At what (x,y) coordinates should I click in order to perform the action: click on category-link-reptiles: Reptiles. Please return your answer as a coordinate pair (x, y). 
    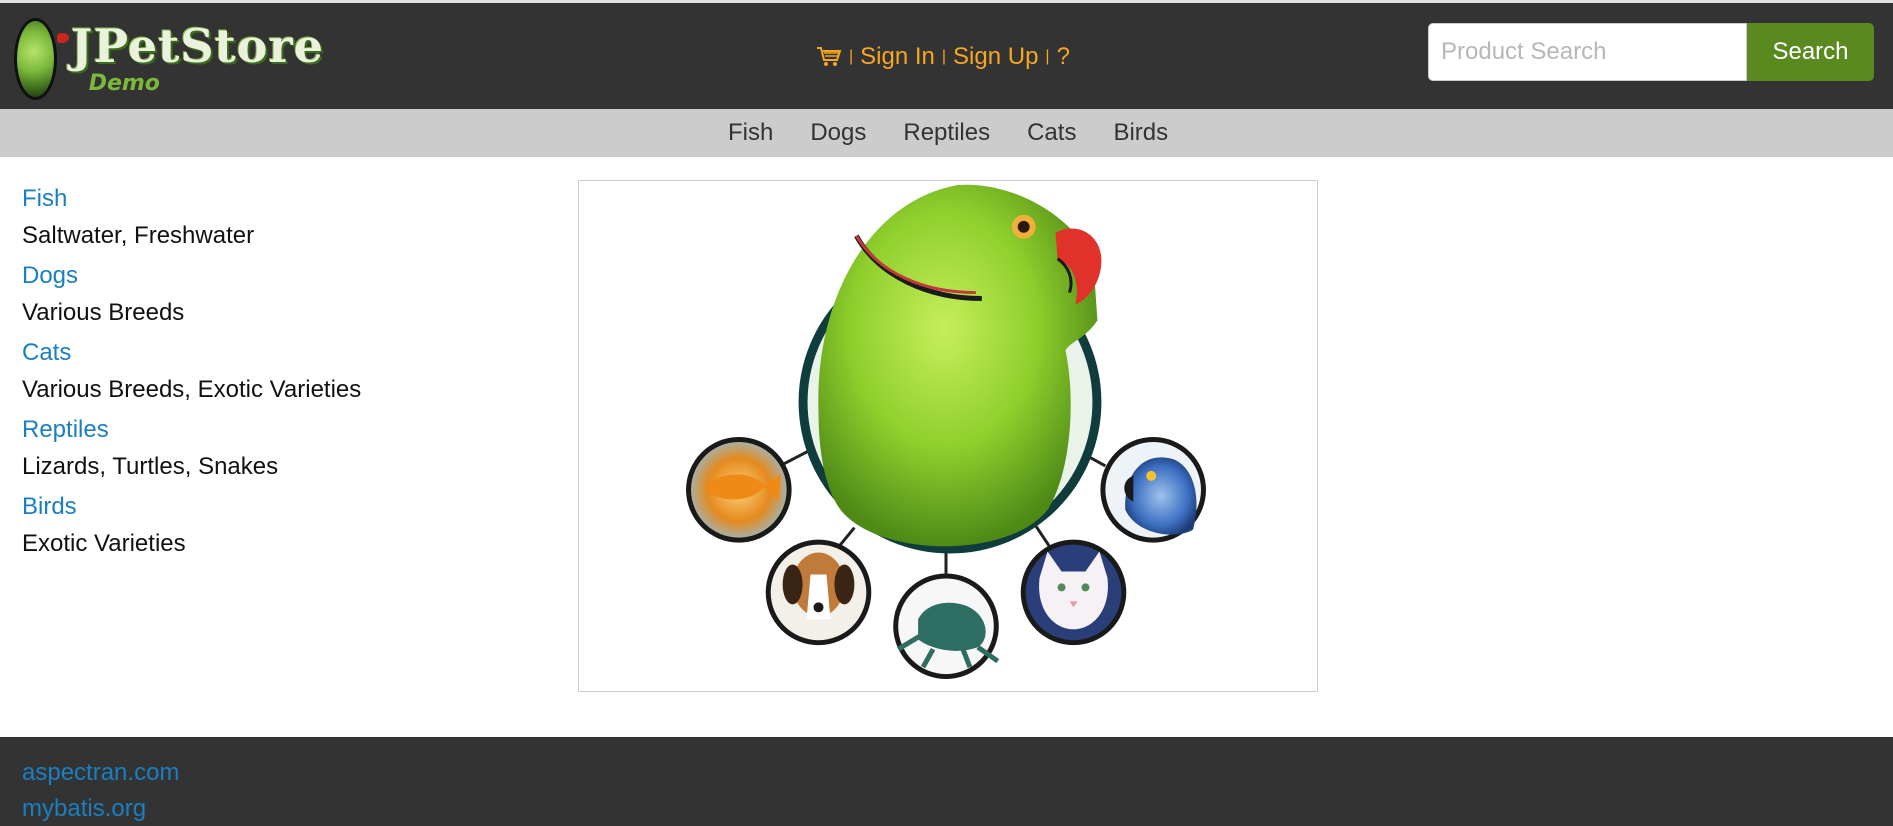
    Looking at the image, I should click on (946, 133).